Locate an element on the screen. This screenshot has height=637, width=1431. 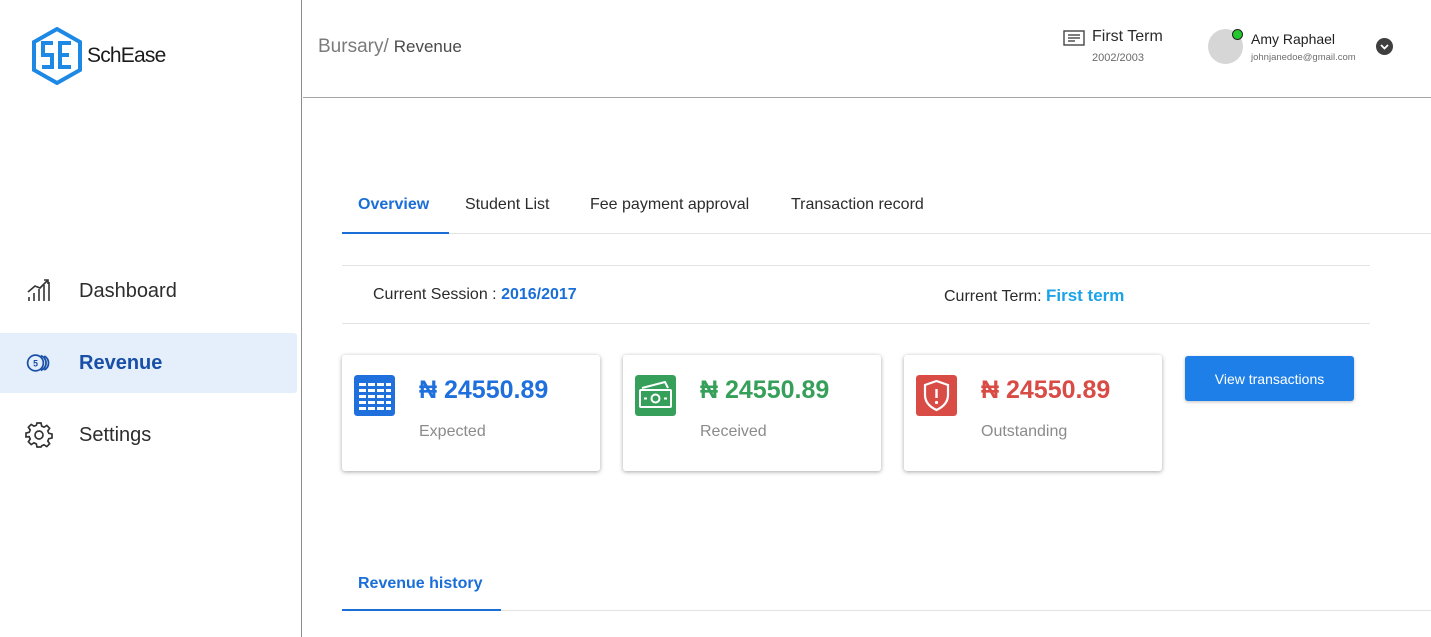
table-chart-icon is located at coordinates (374, 395).